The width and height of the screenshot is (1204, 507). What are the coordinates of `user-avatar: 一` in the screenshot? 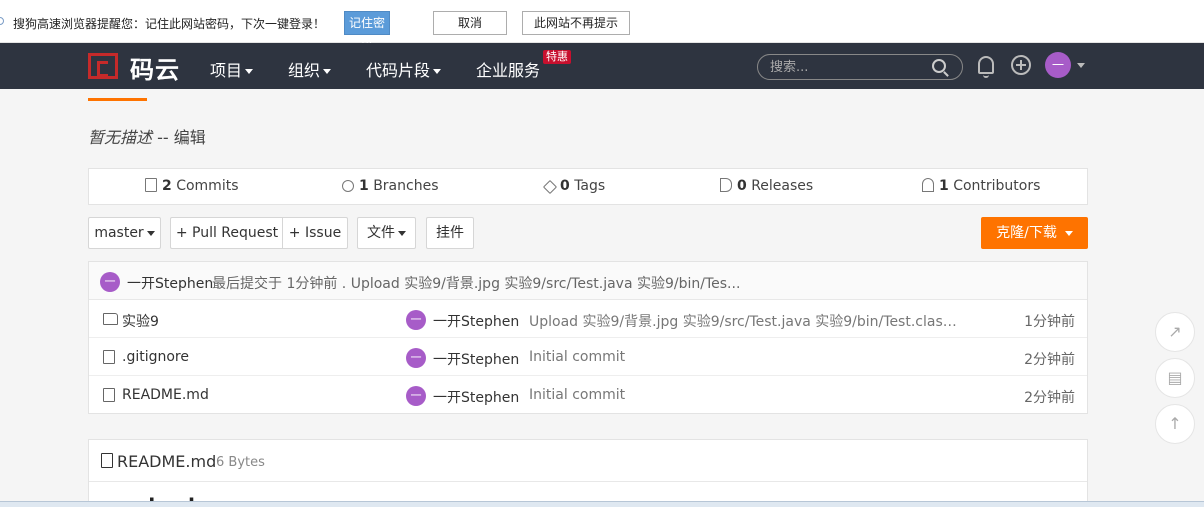 It's located at (1058, 65).